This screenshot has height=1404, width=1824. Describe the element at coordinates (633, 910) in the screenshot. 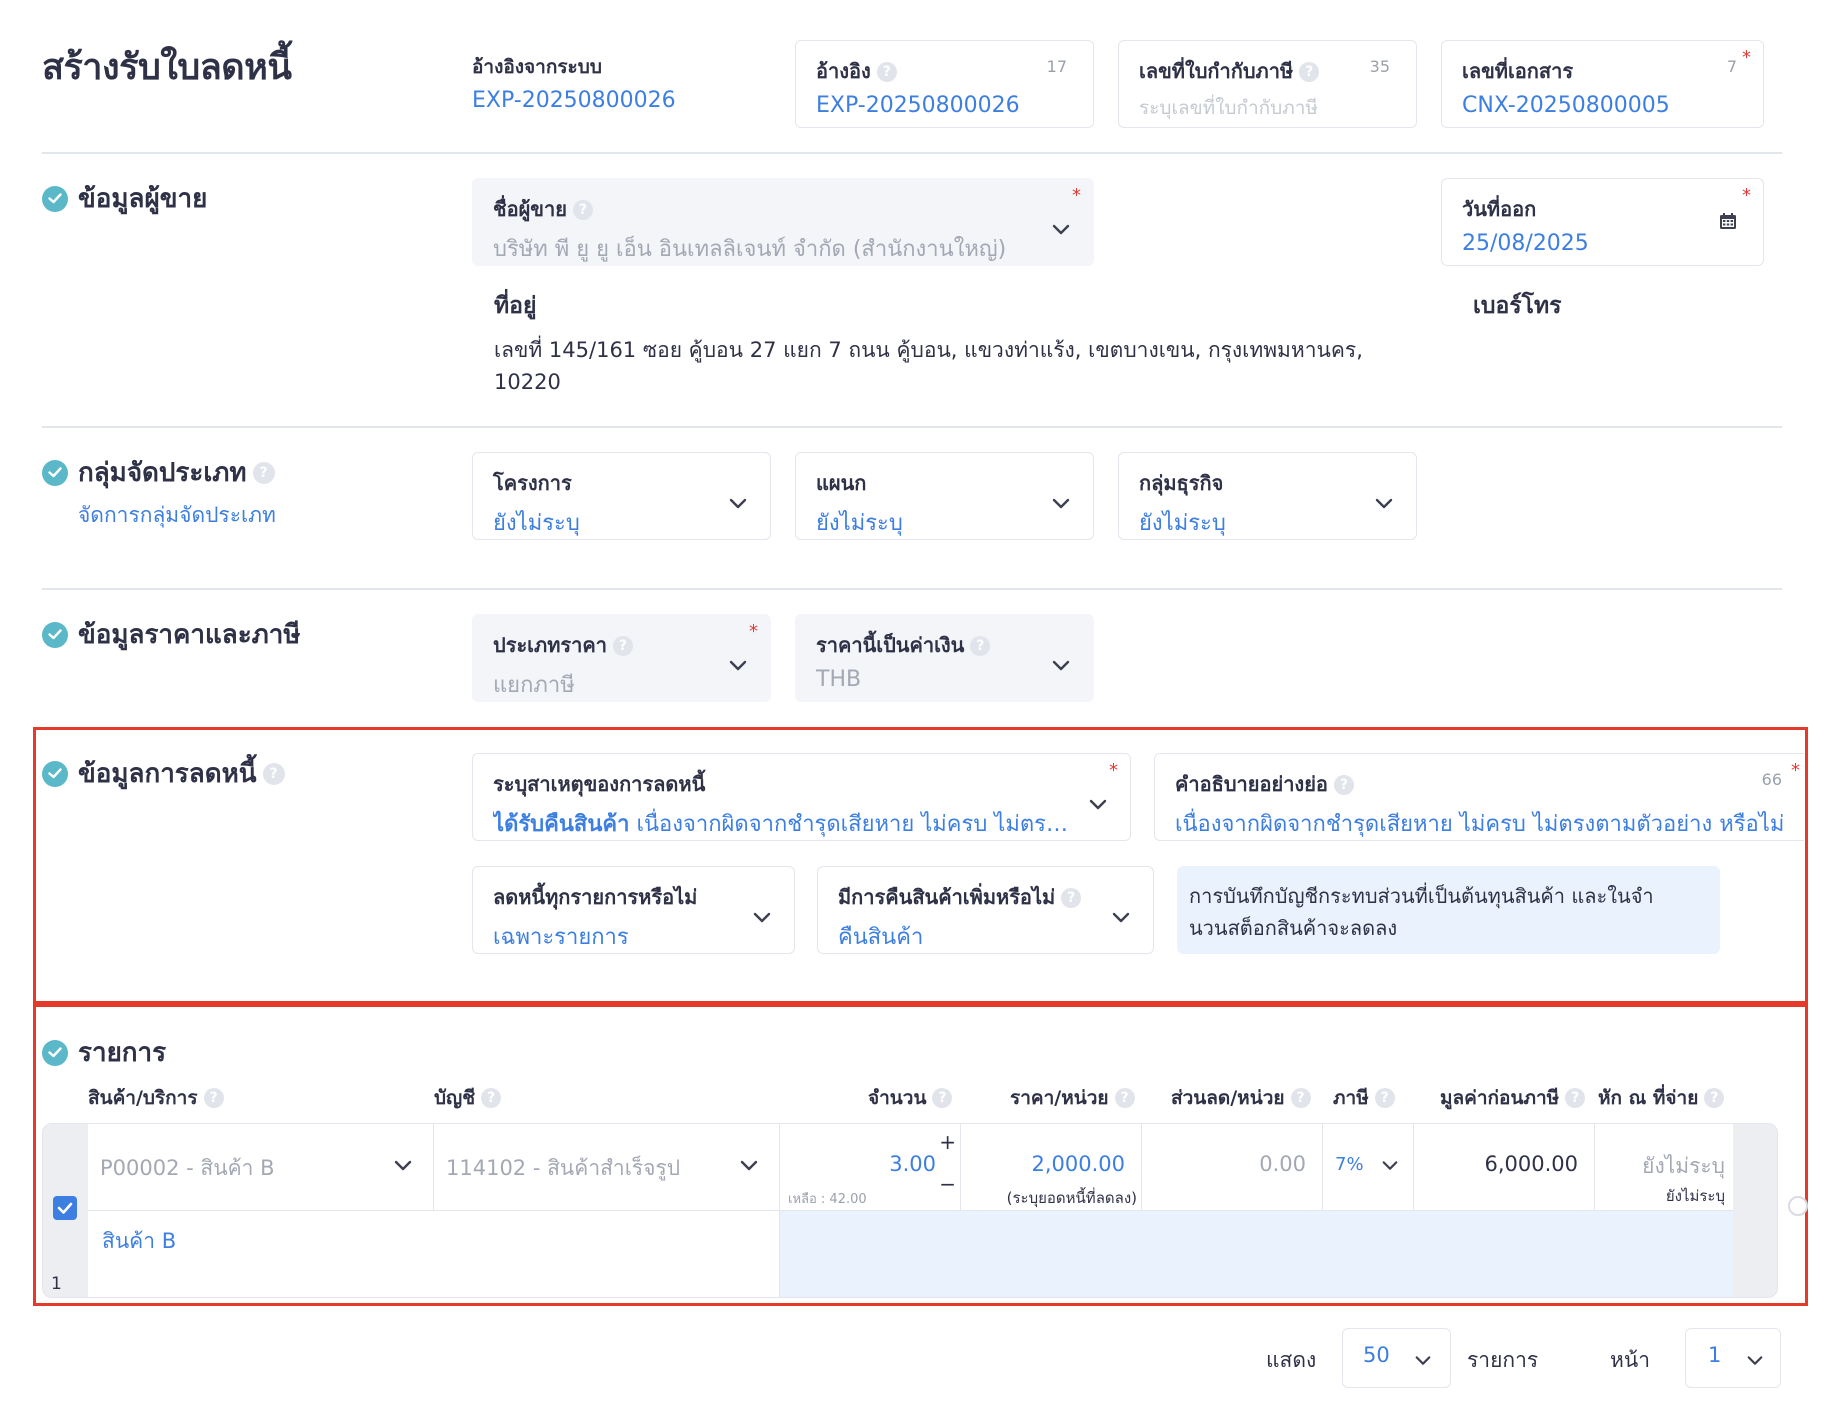

I see `all-items-select: ลดหนี้ทุกรายการหรือไม่ เฉพาะรายการ` at that location.